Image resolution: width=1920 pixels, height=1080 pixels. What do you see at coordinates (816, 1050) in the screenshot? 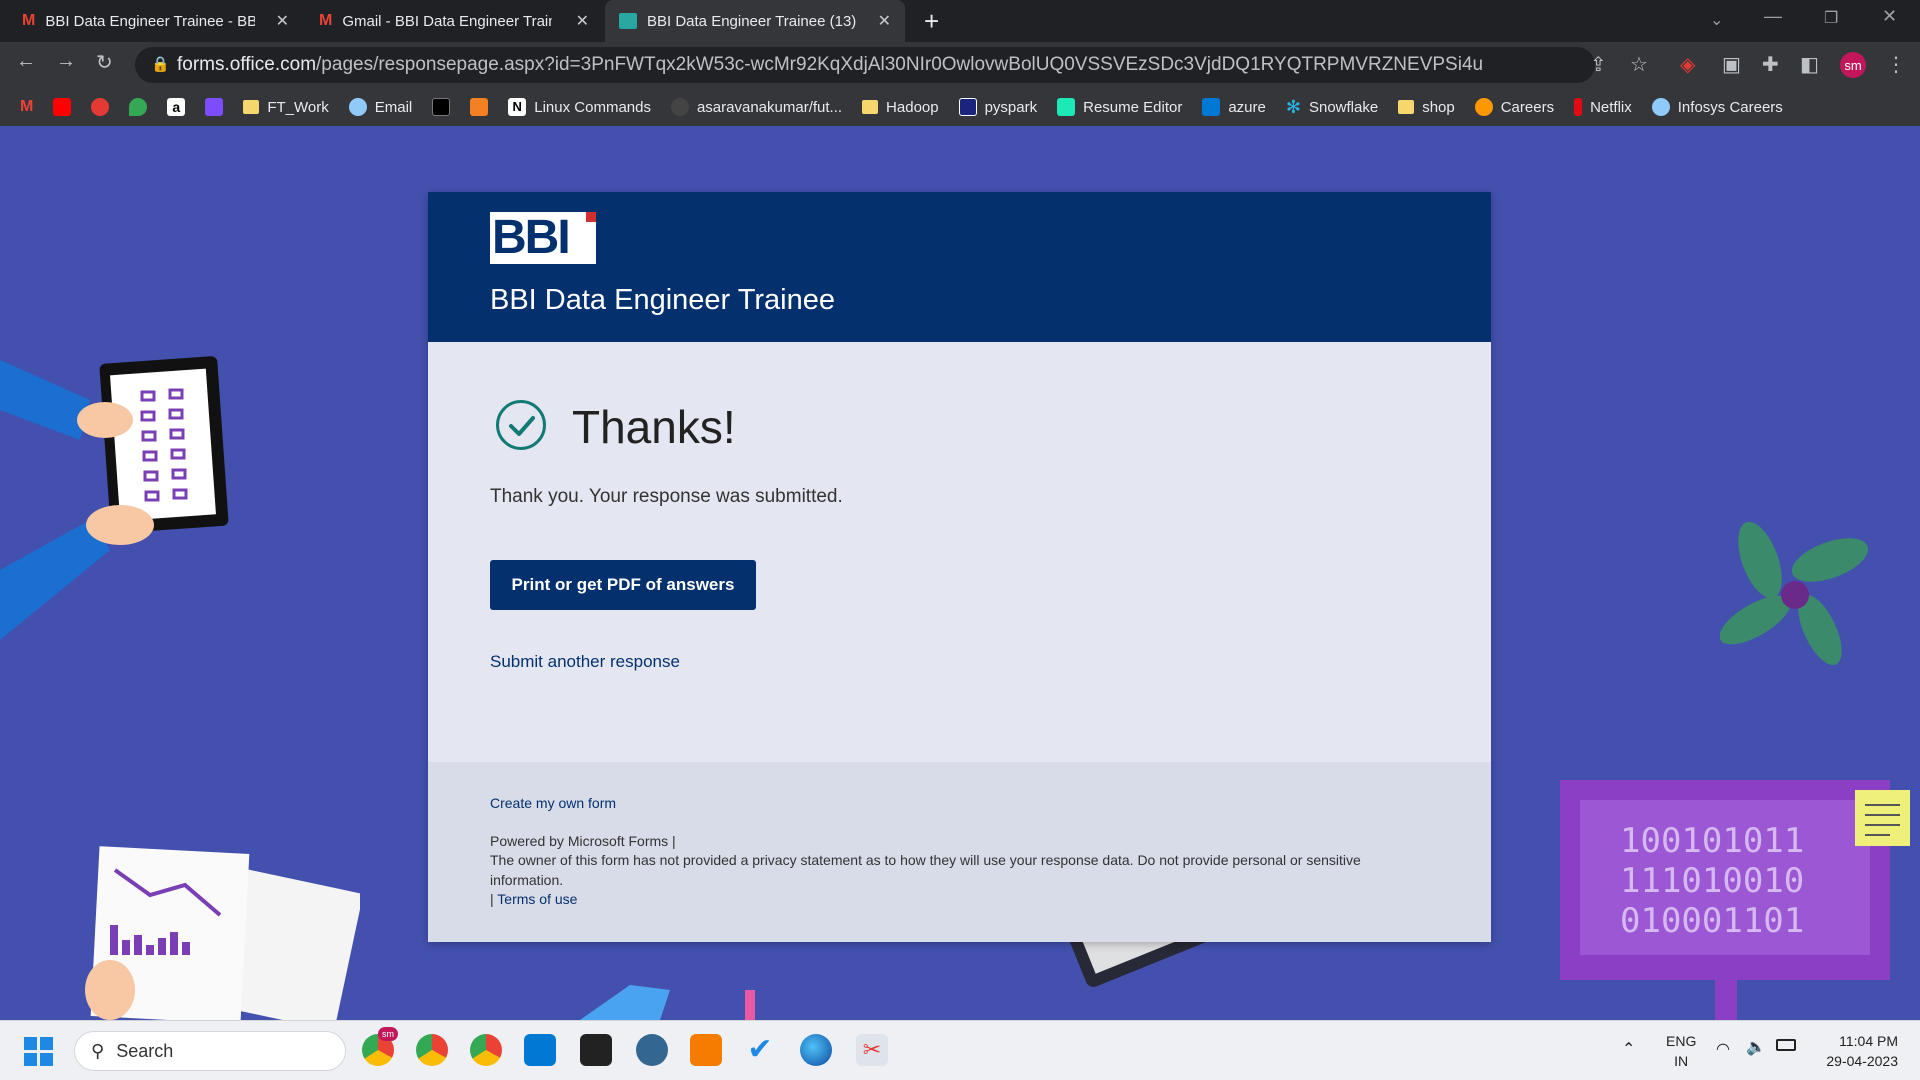
I see `edge-icon` at bounding box center [816, 1050].